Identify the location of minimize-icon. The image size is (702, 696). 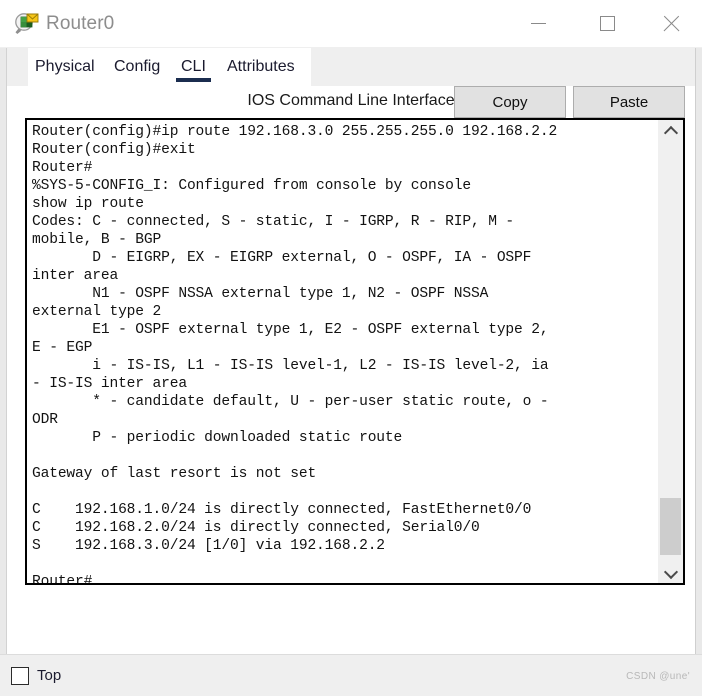
(538, 23).